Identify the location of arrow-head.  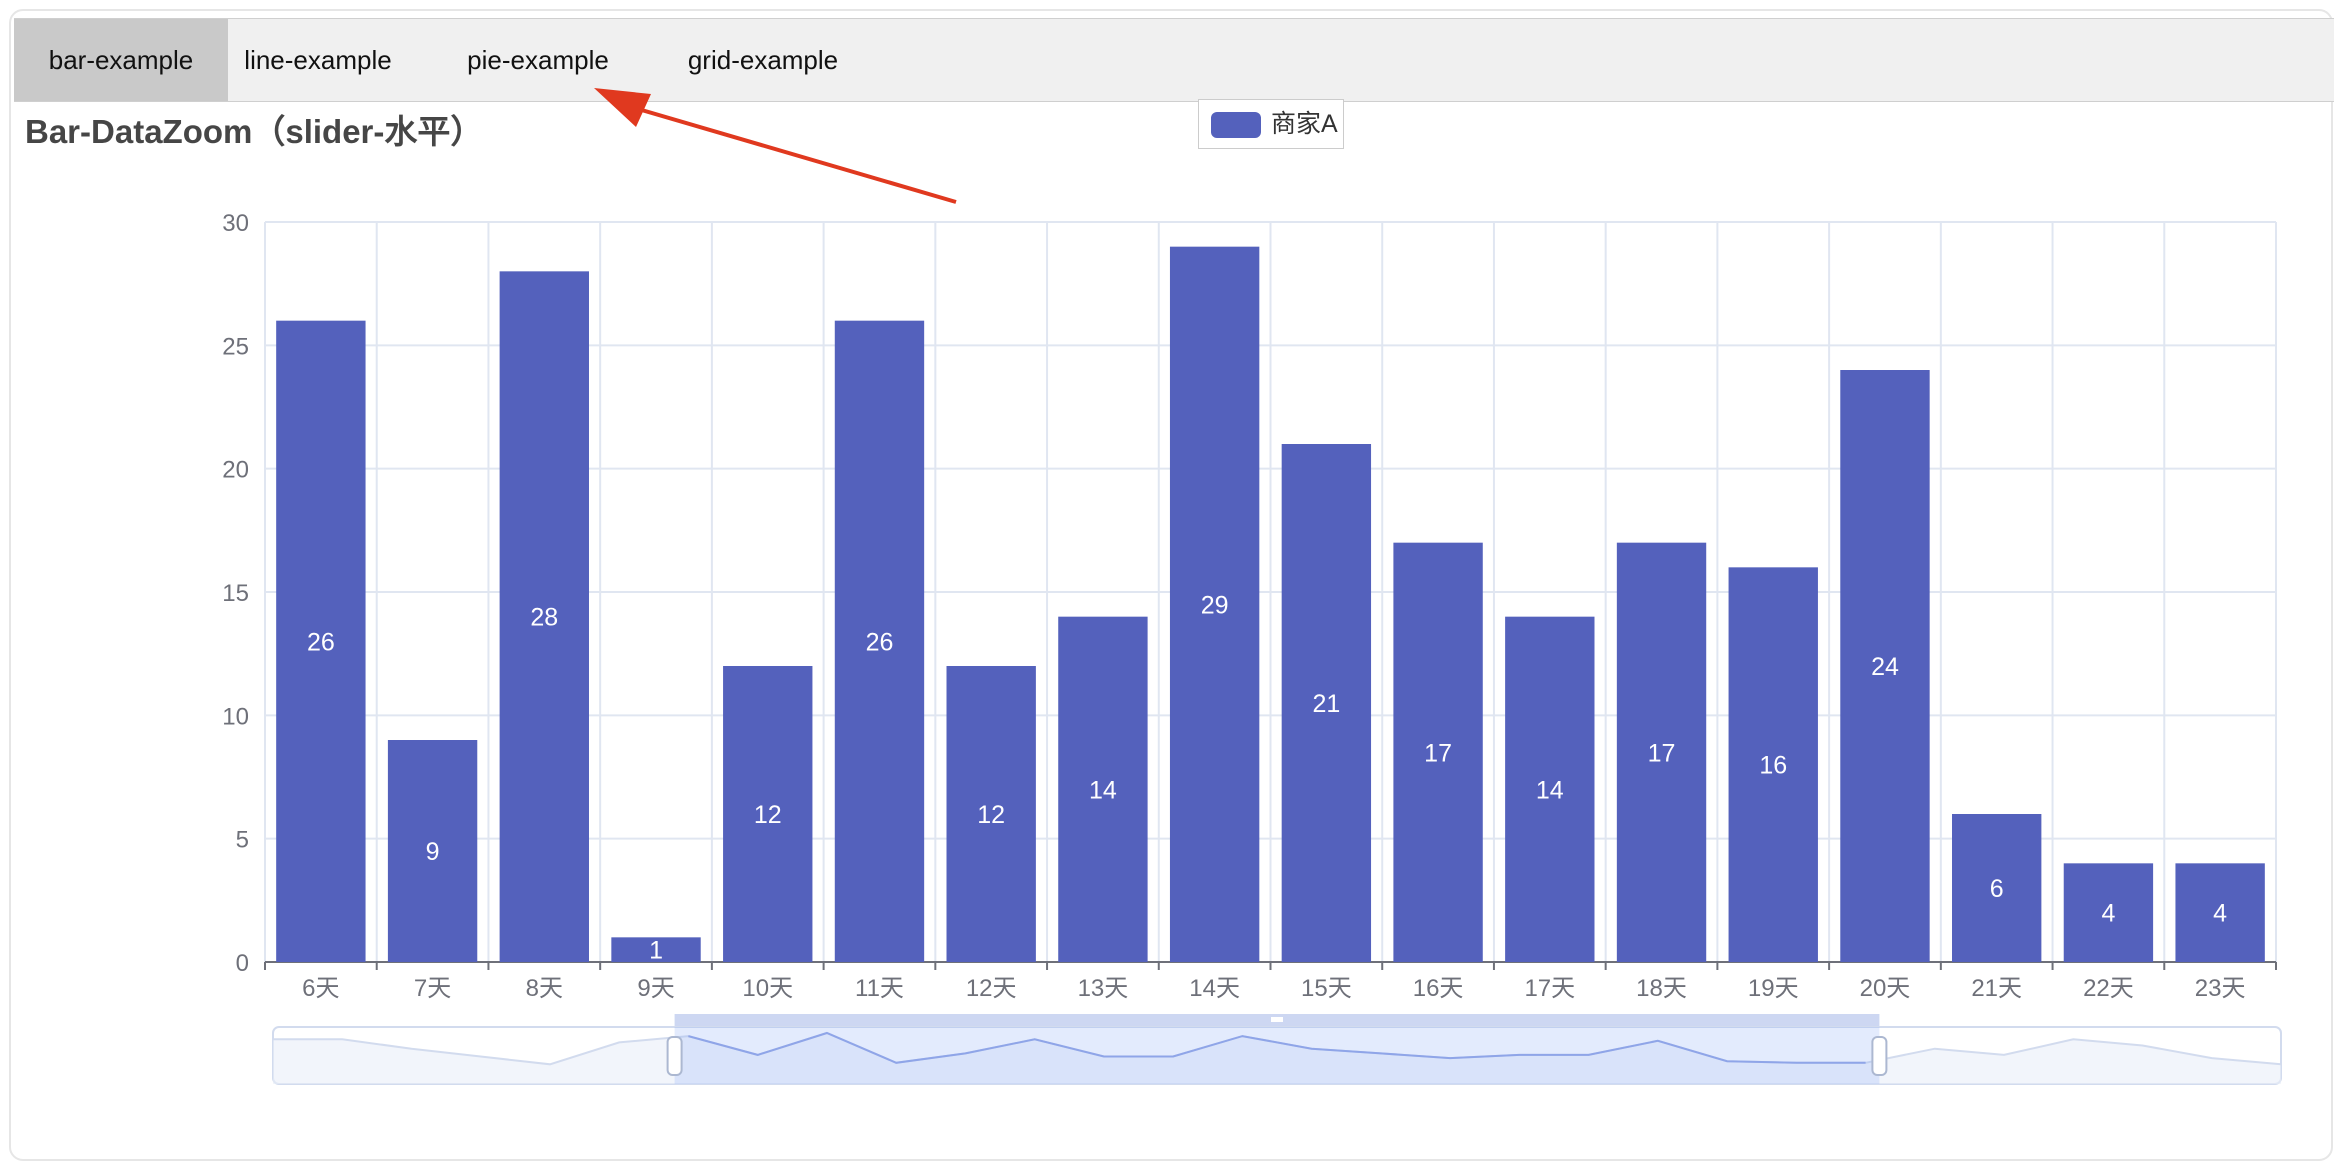
(622, 107).